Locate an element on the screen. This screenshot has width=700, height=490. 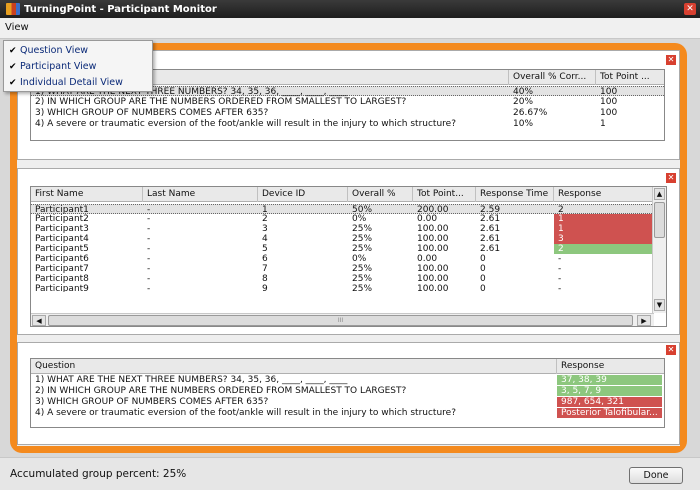
menu-item-participant-view: ✔ Participant View is located at coordinates (78, 67).